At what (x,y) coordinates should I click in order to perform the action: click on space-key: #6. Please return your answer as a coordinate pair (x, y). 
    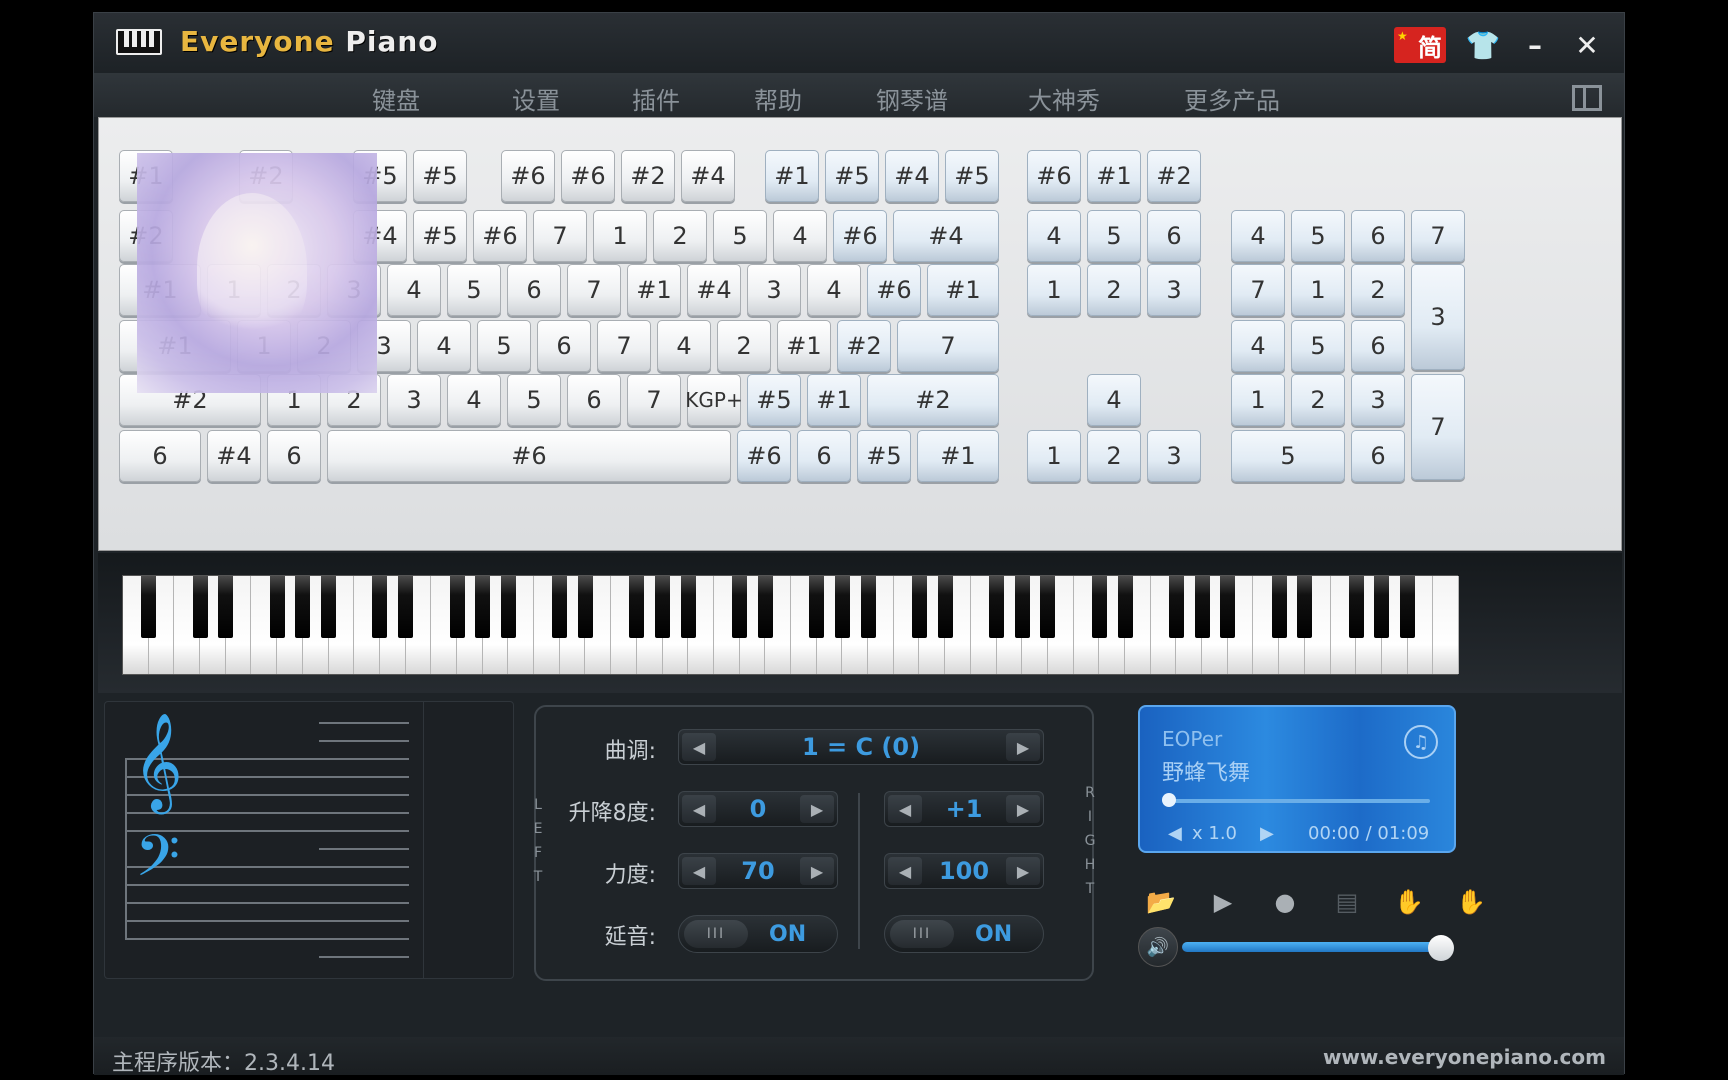
    Looking at the image, I should click on (529, 456).